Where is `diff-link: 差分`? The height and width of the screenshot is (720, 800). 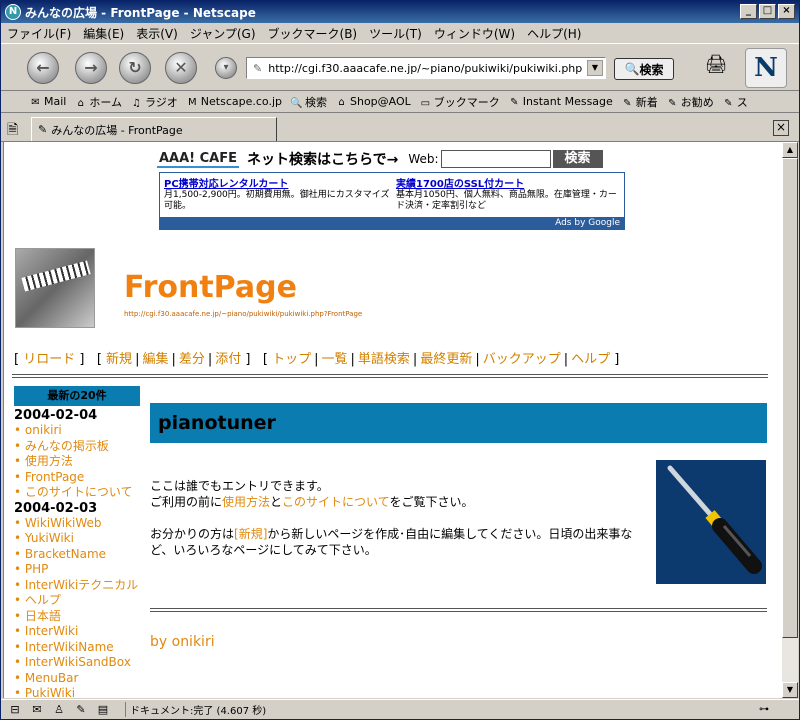
diff-link: 差分 is located at coordinates (192, 359).